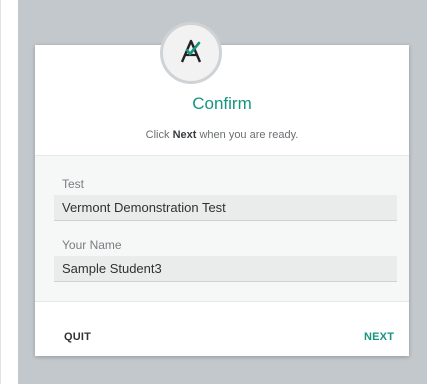  I want to click on page-left-border, so click(0, 192).